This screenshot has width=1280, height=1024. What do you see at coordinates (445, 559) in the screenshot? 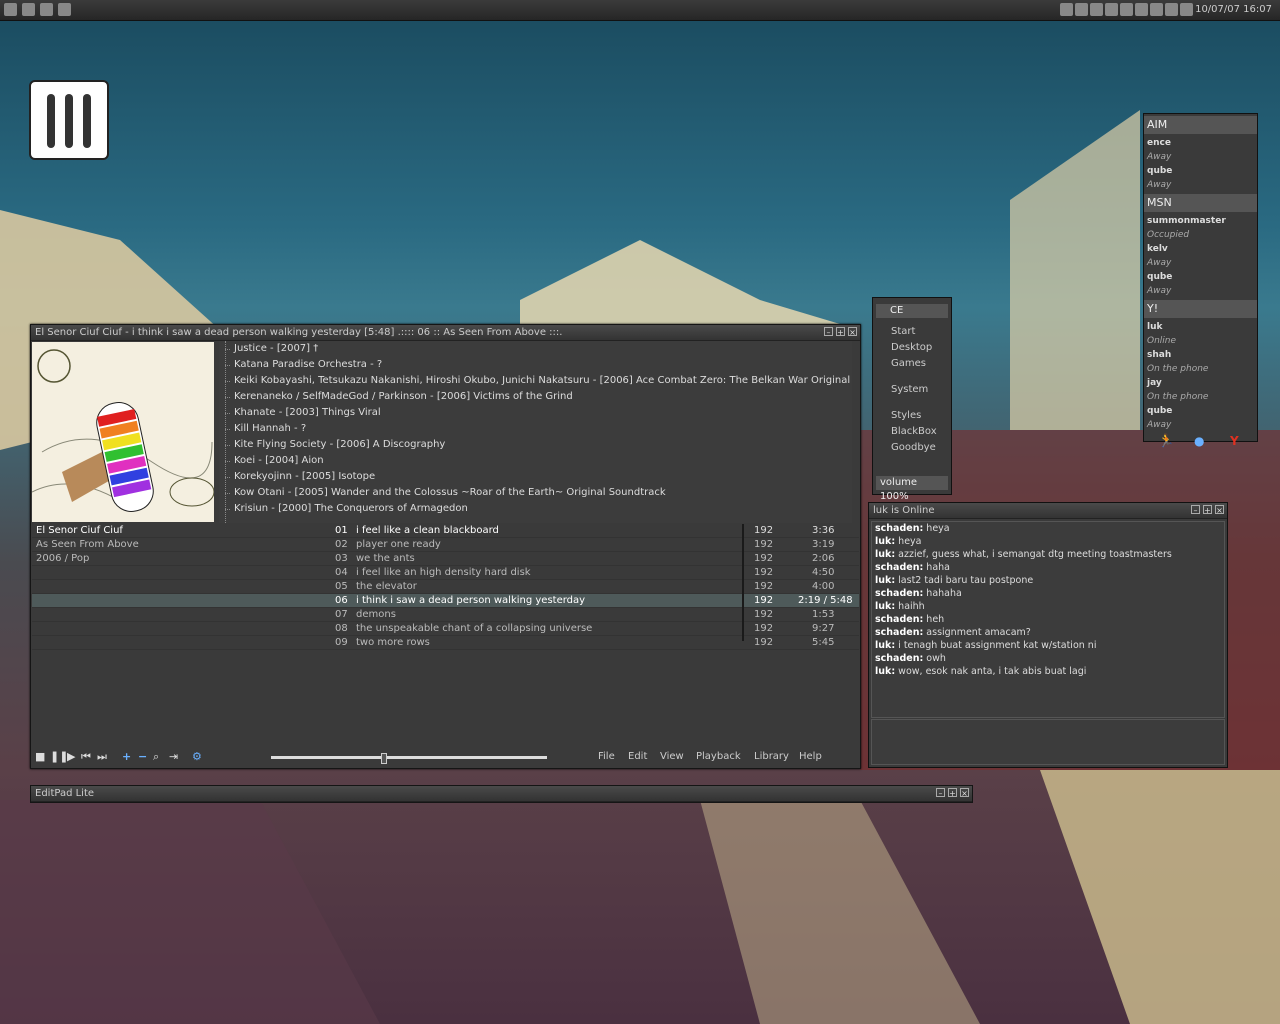
I see `track-row: 2006 / Pop 03 we the ants 192 2:06` at bounding box center [445, 559].